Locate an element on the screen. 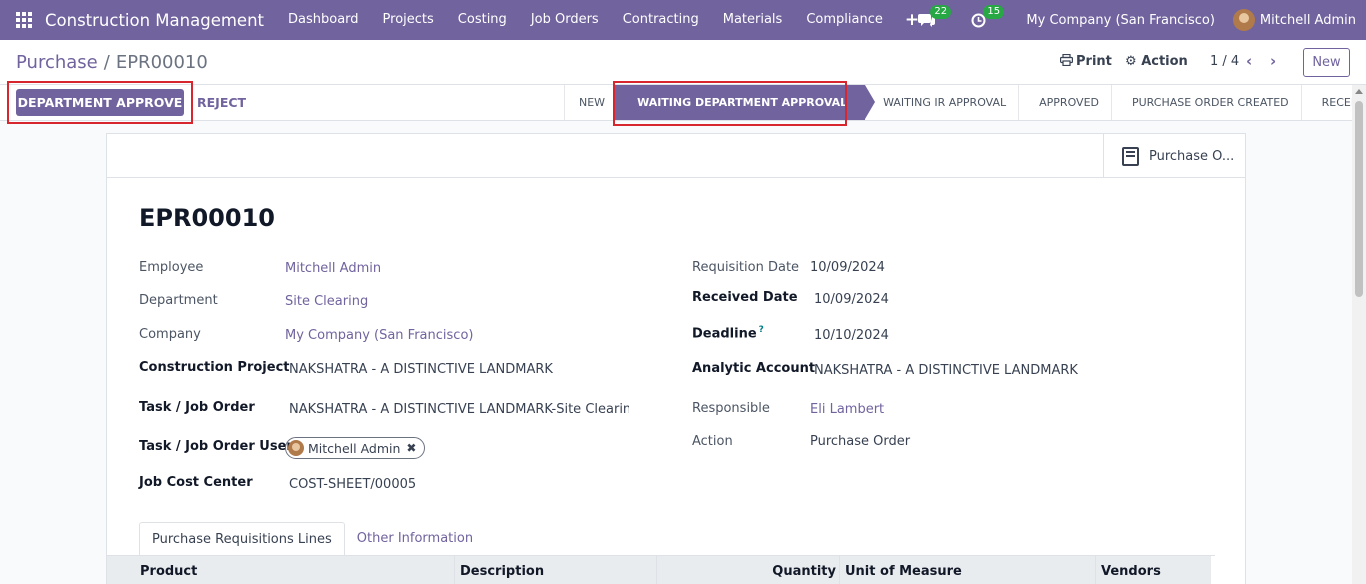 The image size is (1366, 584). pager-value: 1 / 4 is located at coordinates (1224, 61).